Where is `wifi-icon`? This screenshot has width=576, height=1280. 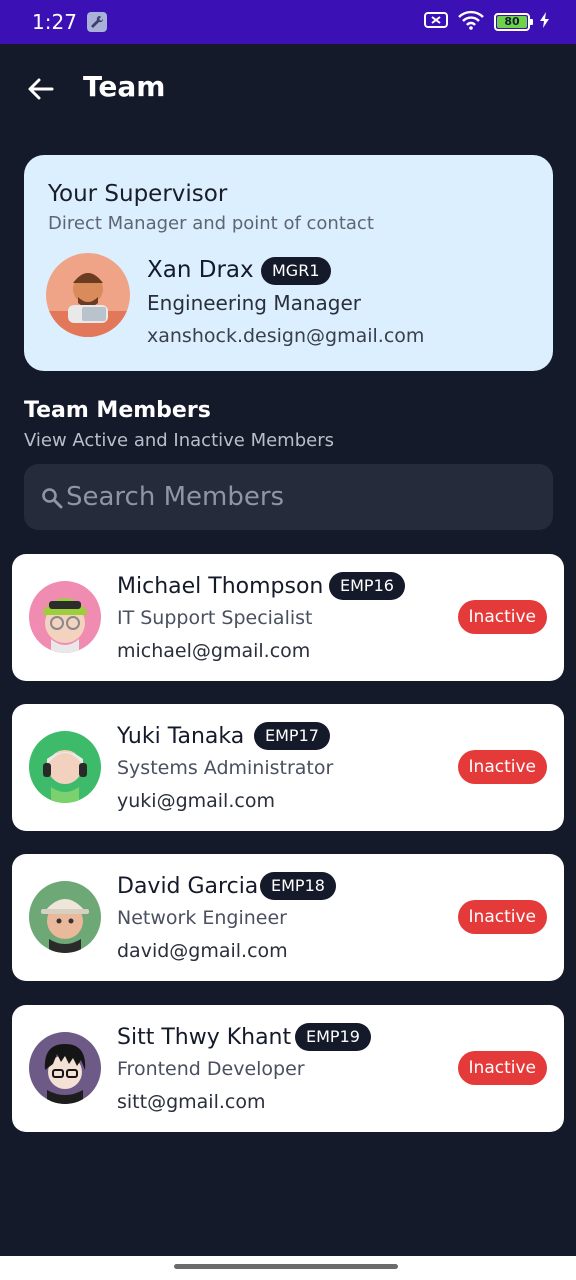
wifi-icon is located at coordinates (471, 22).